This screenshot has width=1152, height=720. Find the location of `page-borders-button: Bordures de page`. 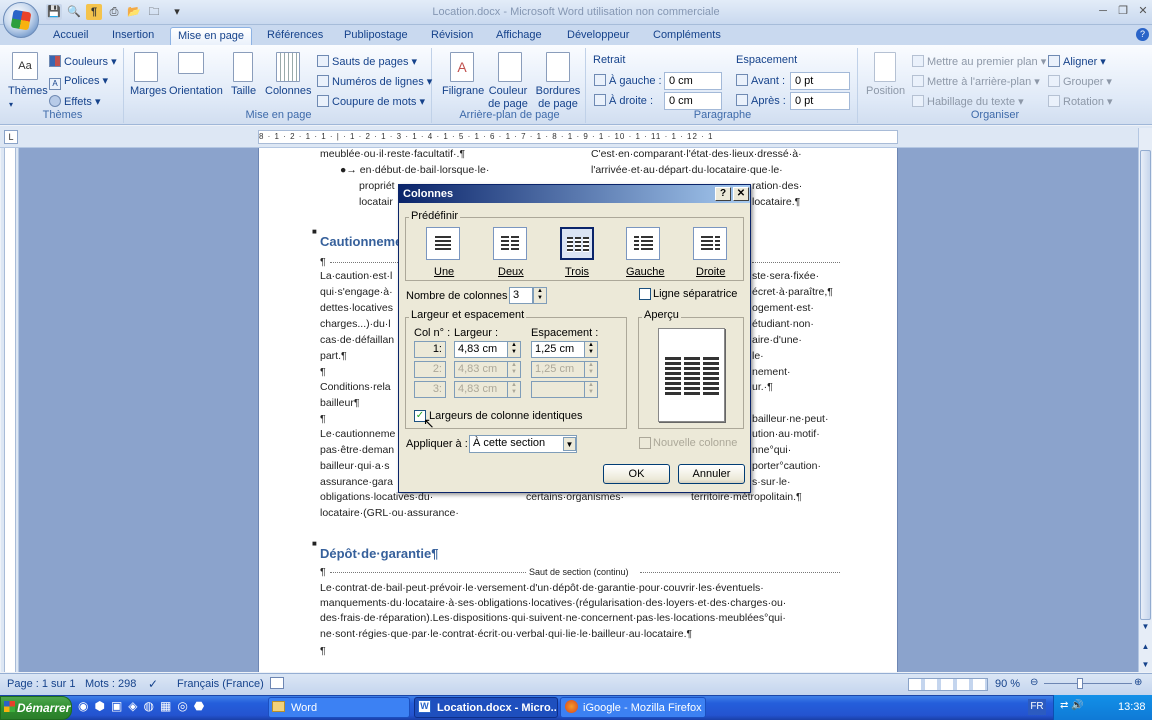

page-borders-button: Bordures de page is located at coordinates (558, 98).